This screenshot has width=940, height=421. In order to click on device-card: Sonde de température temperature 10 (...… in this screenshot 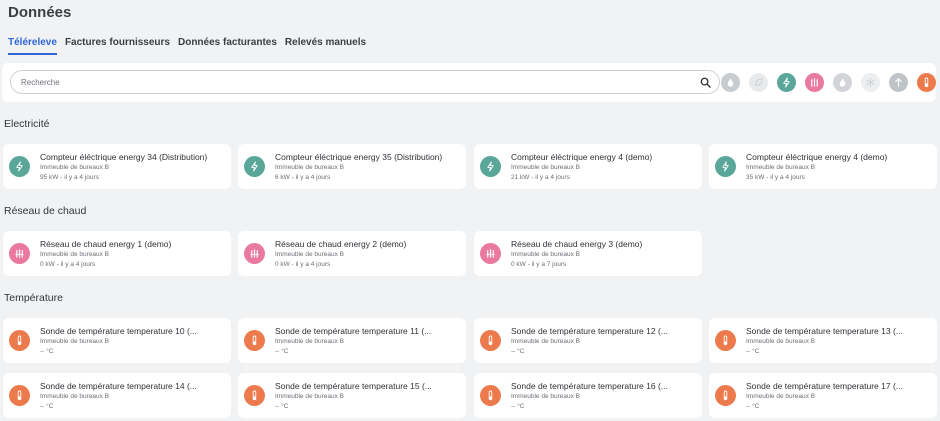, I will do `click(117, 340)`.